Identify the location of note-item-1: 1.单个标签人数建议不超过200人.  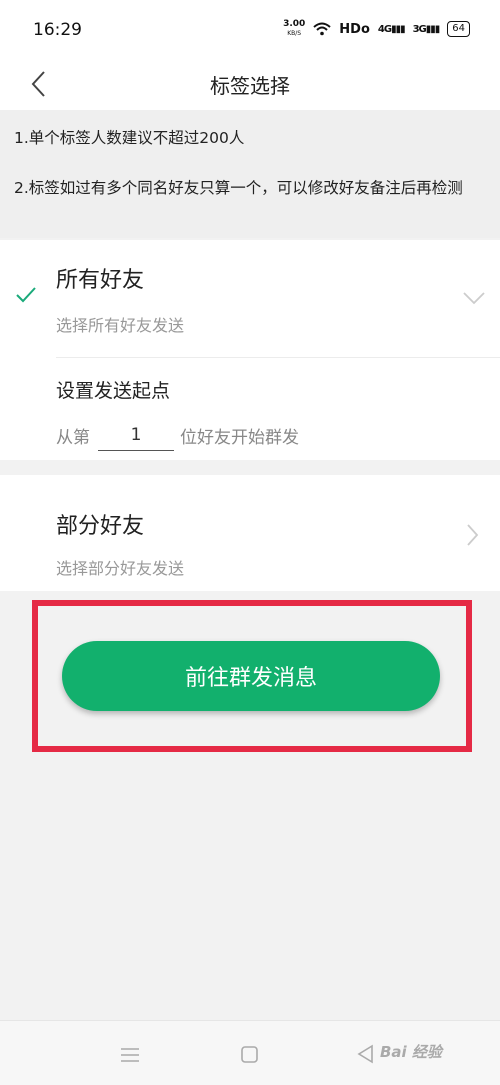
(129, 138).